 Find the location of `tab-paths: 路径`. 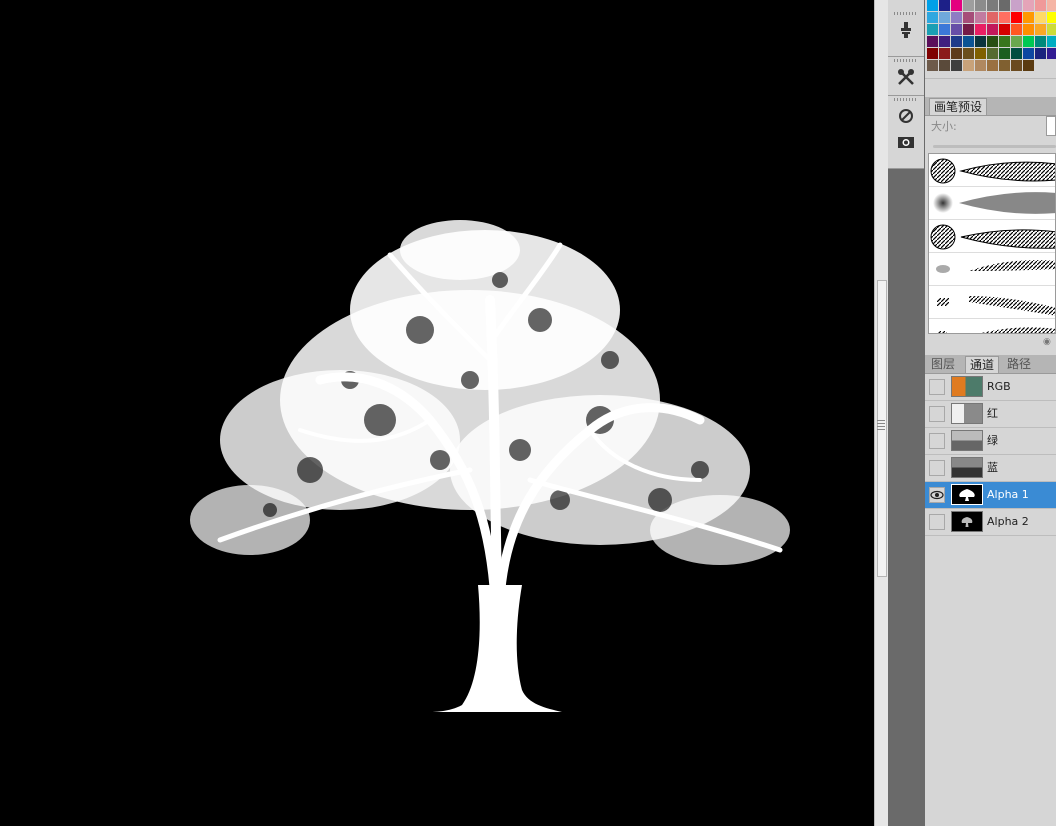

tab-paths: 路径 is located at coordinates (1019, 364).